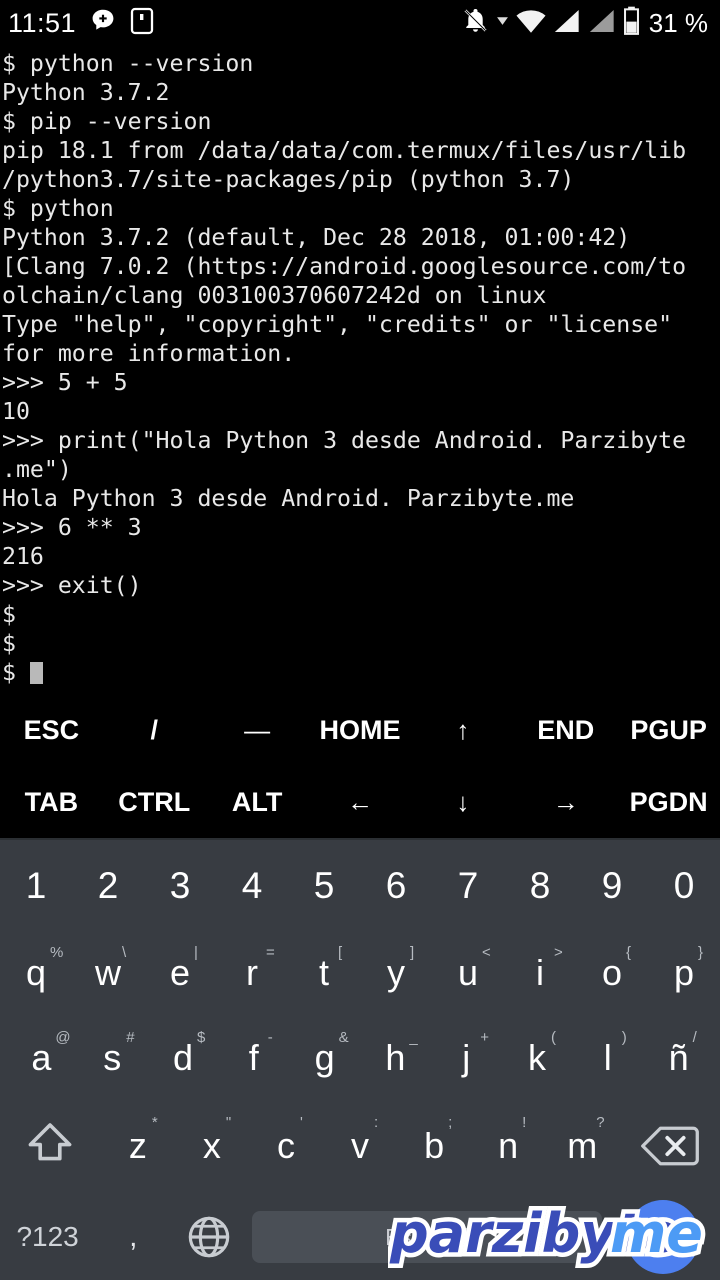 The image size is (720, 1280). What do you see at coordinates (468, 972) in the screenshot?
I see `key-u: u <` at bounding box center [468, 972].